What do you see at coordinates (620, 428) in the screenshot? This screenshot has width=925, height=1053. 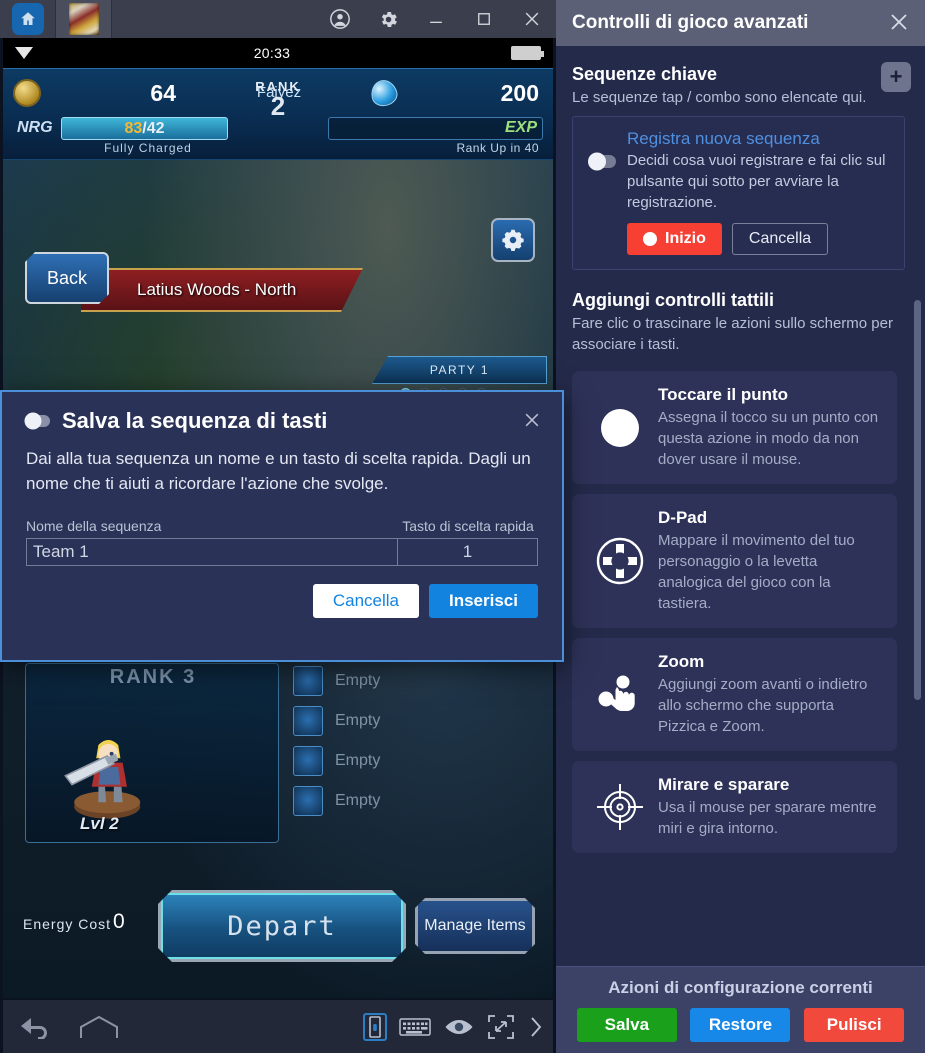 I see `tap-circle-icon` at bounding box center [620, 428].